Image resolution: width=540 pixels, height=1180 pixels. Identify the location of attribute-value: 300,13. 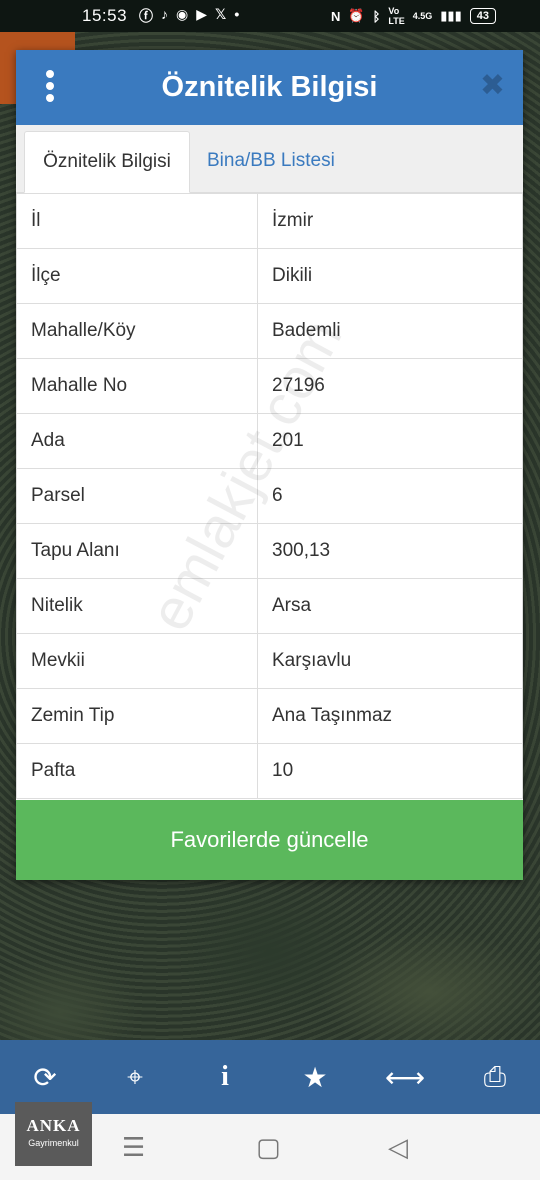
(390, 551).